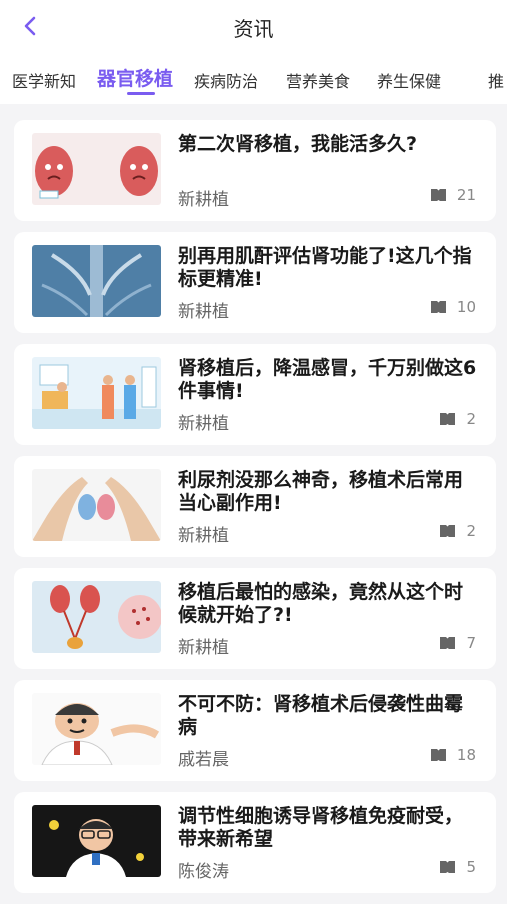 The height and width of the screenshot is (904, 507). I want to click on read-count: 18, so click(453, 755).